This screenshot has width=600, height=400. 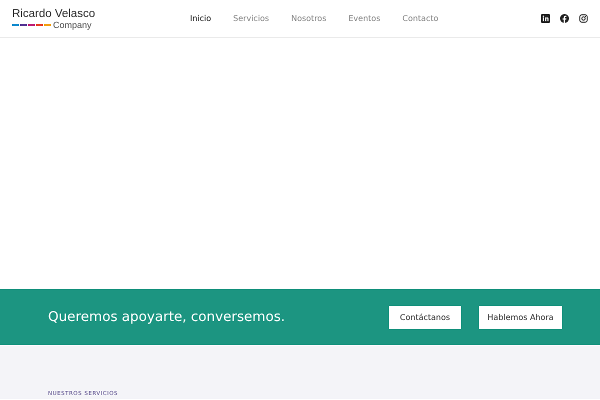 I want to click on nav-link: Servicios, so click(x=251, y=18).